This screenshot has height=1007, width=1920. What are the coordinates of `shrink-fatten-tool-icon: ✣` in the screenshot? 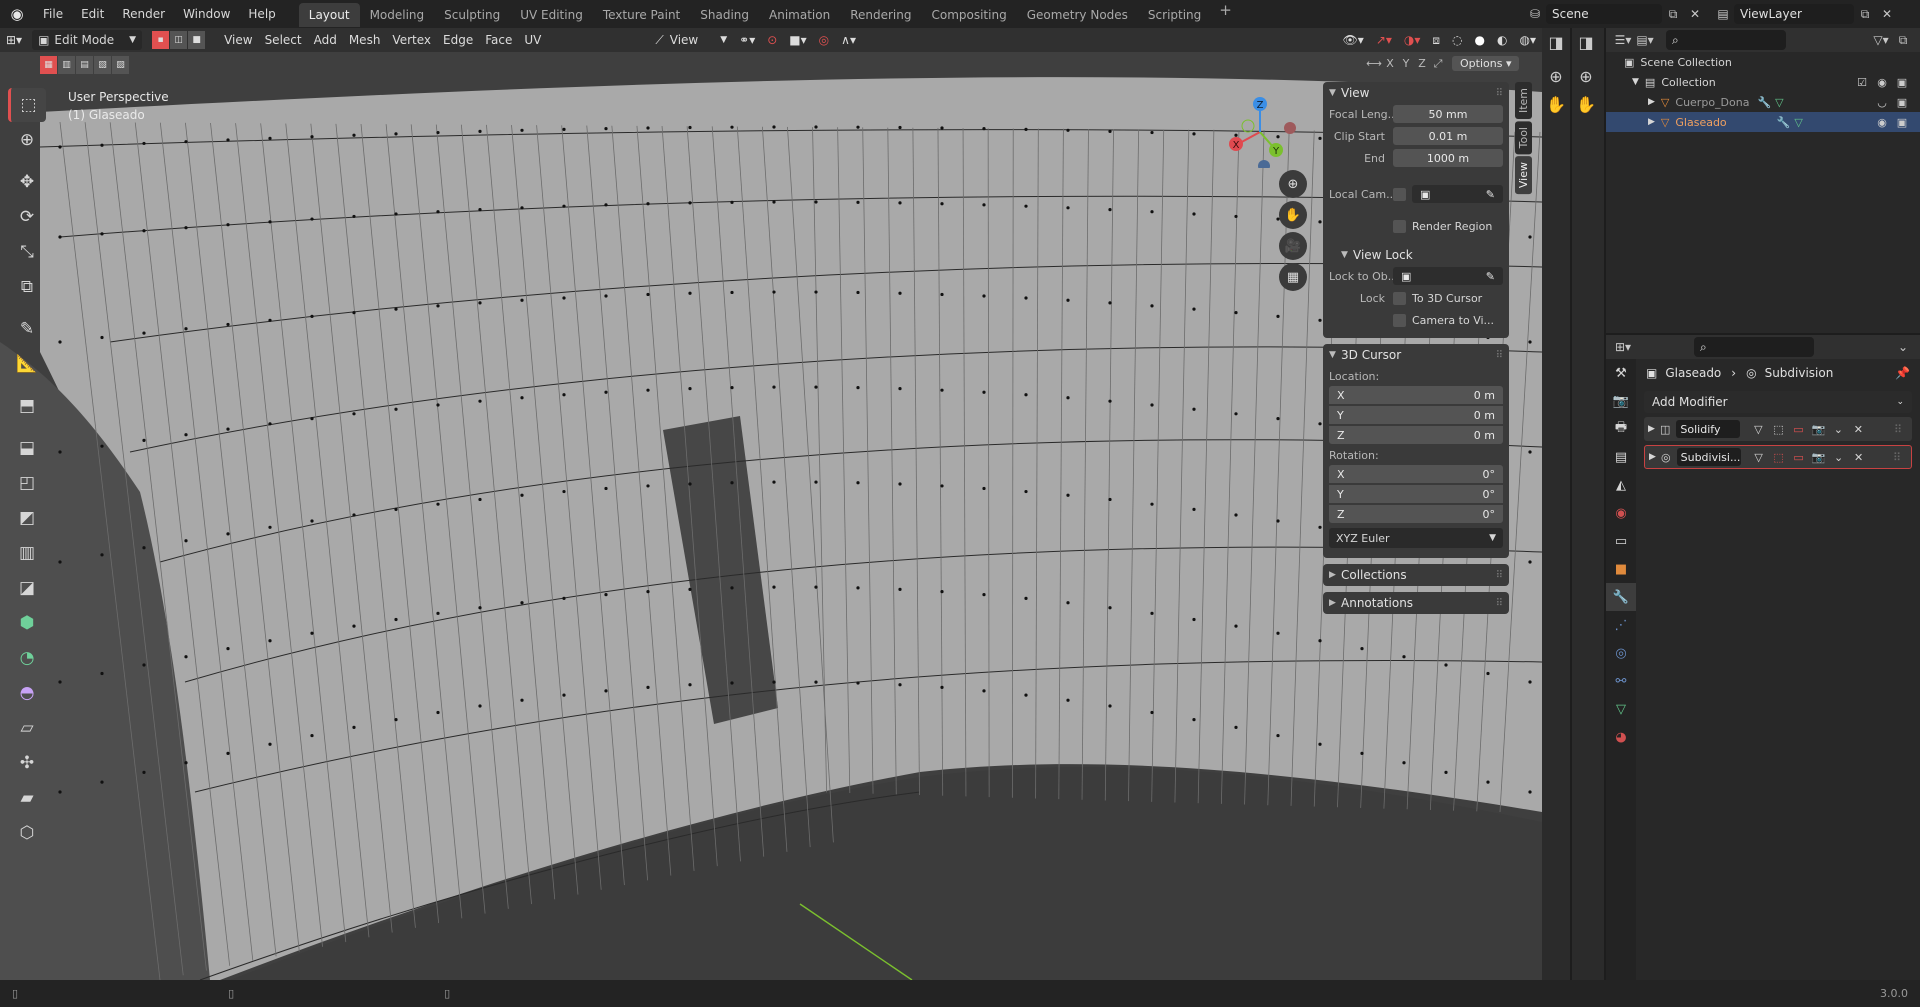 It's located at (27, 763).